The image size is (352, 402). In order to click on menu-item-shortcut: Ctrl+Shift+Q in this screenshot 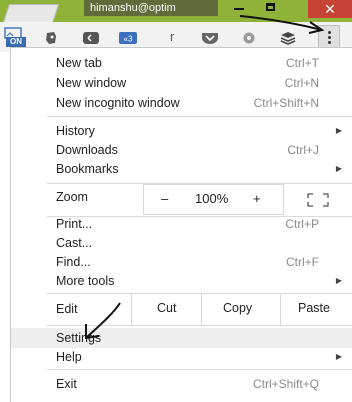, I will do `click(285, 384)`.